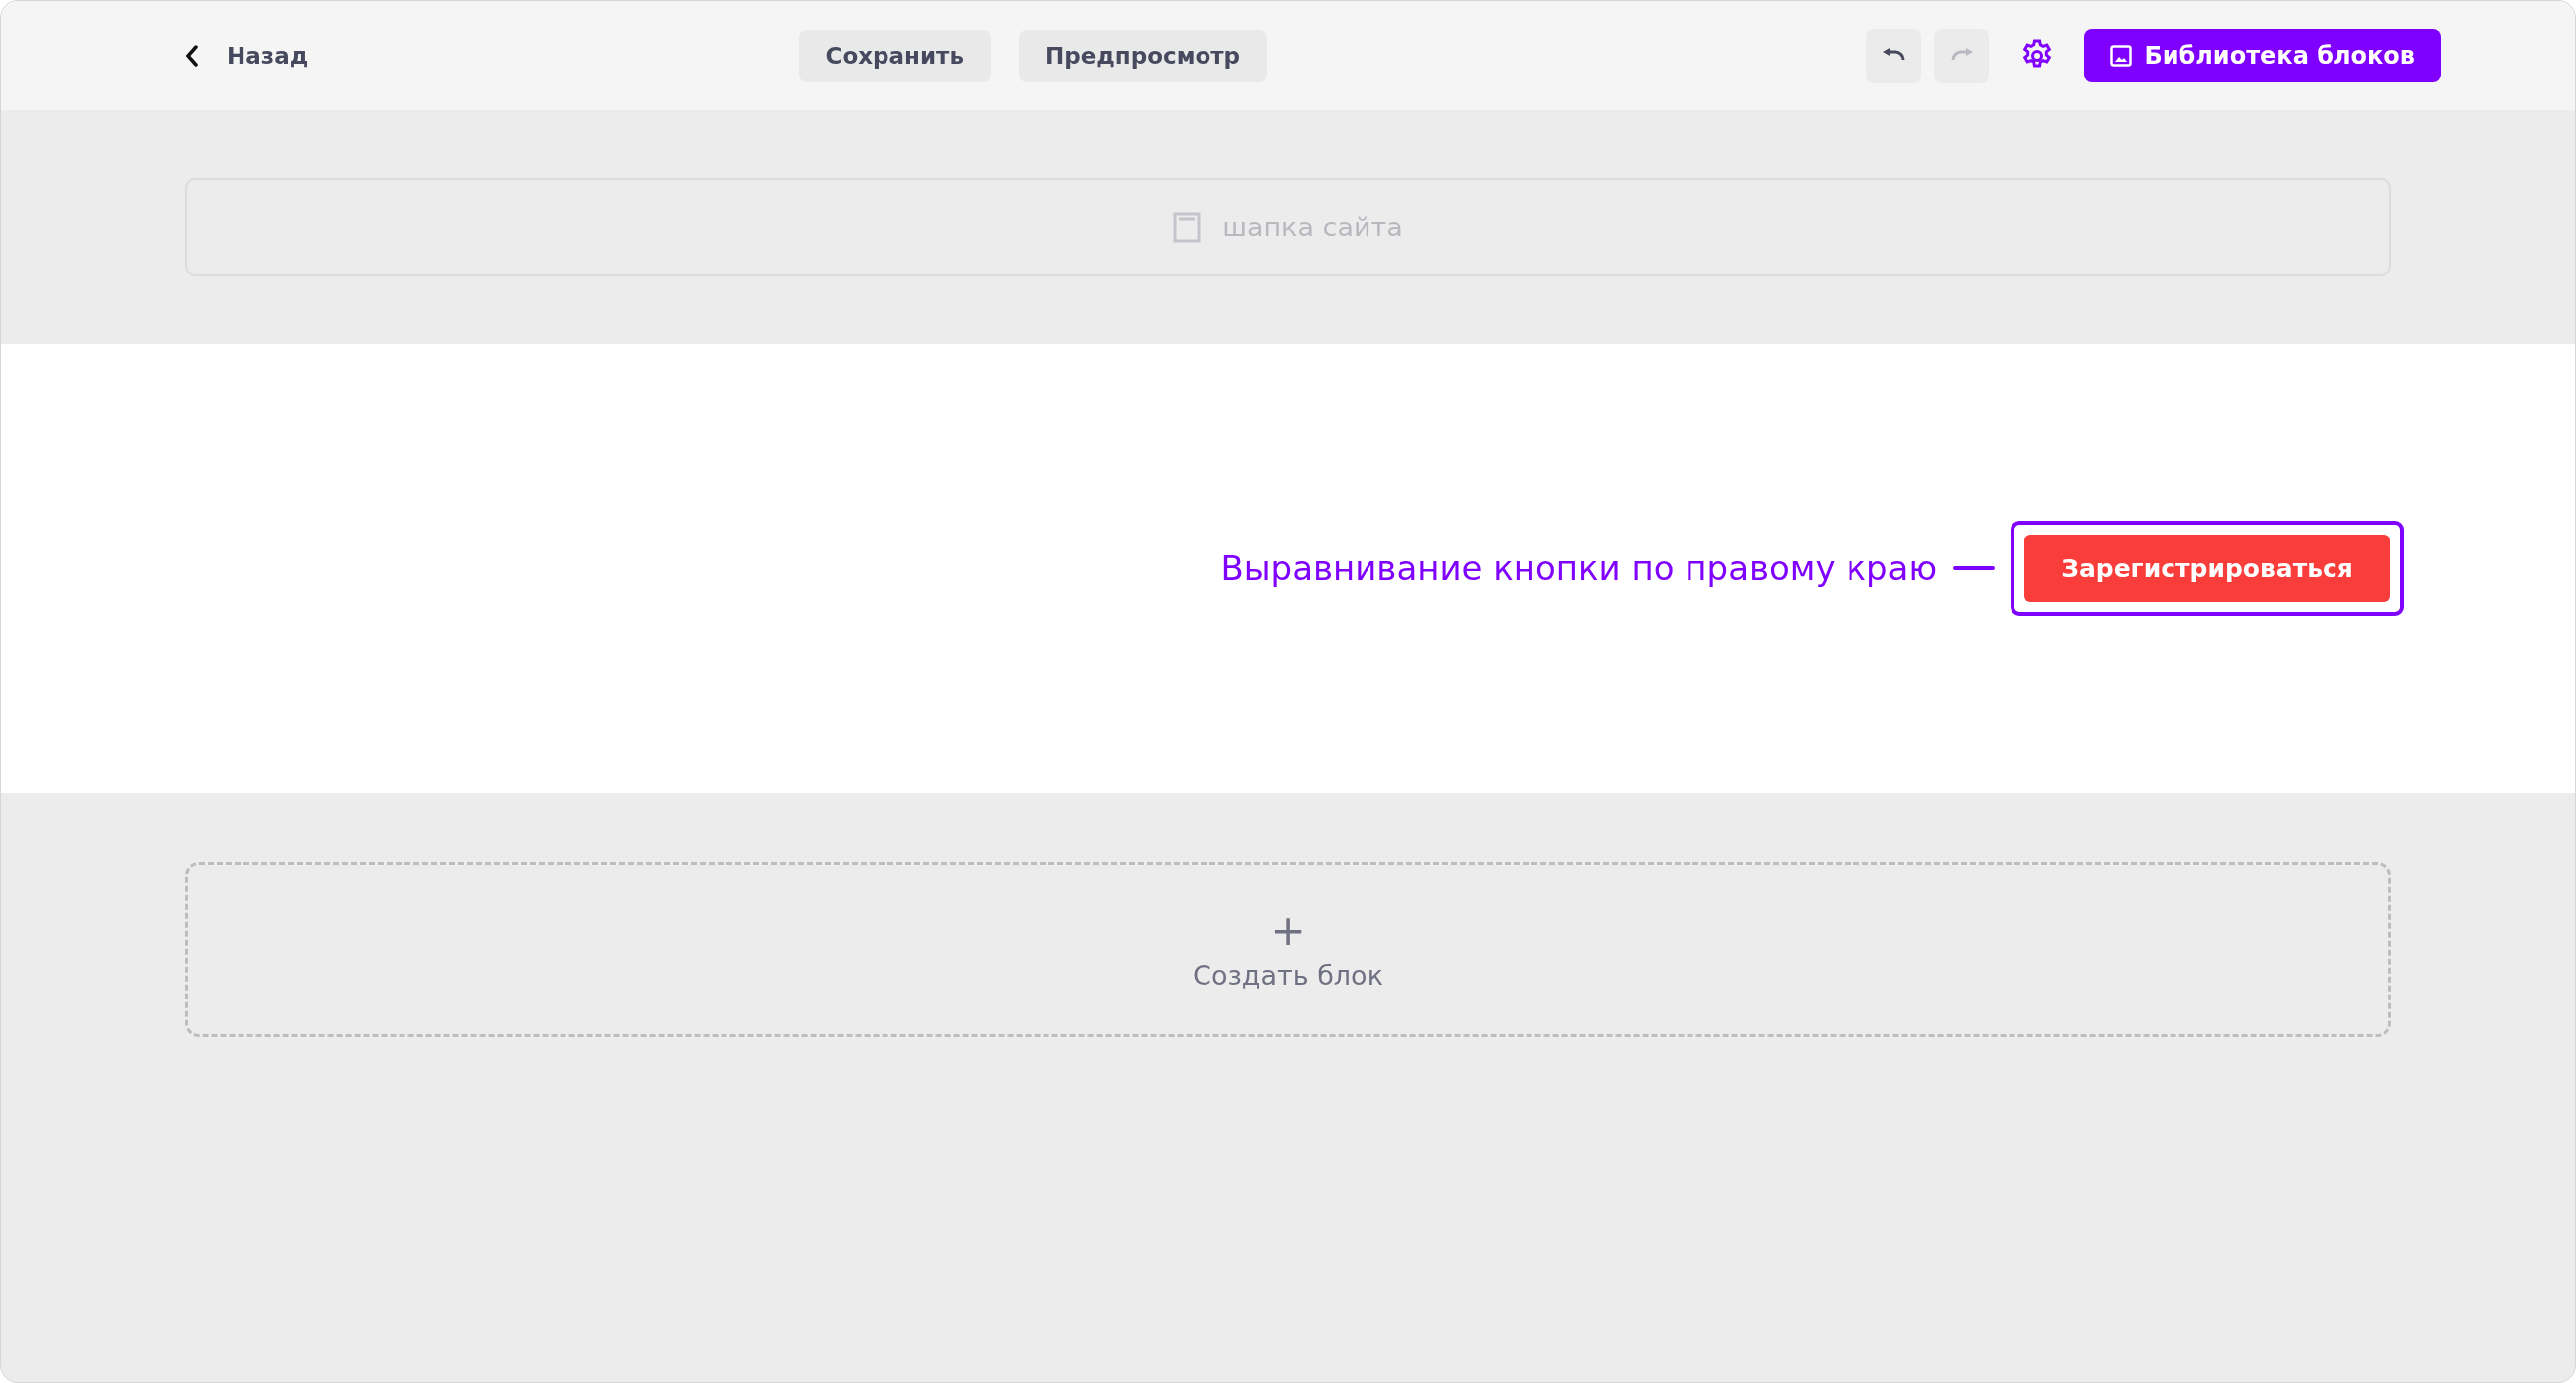 The width and height of the screenshot is (2576, 1383). Describe the element at coordinates (1288, 975) in the screenshot. I see `create-block-label: Создать блок` at that location.